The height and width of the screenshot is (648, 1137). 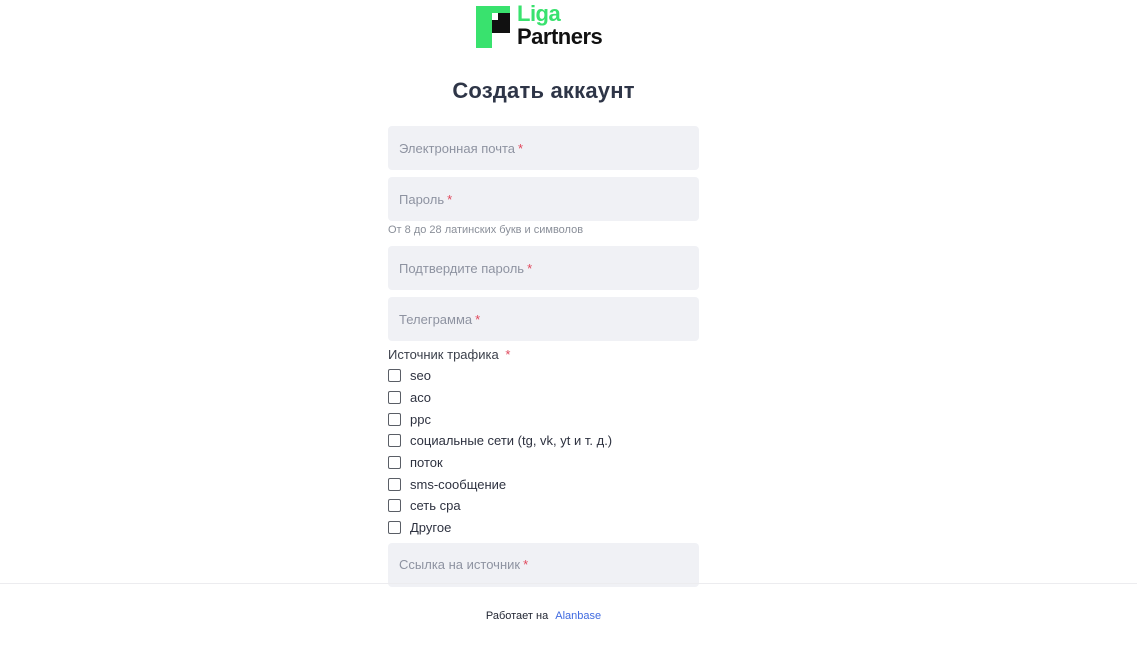 I want to click on option-label: Другое, so click(x=431, y=528).